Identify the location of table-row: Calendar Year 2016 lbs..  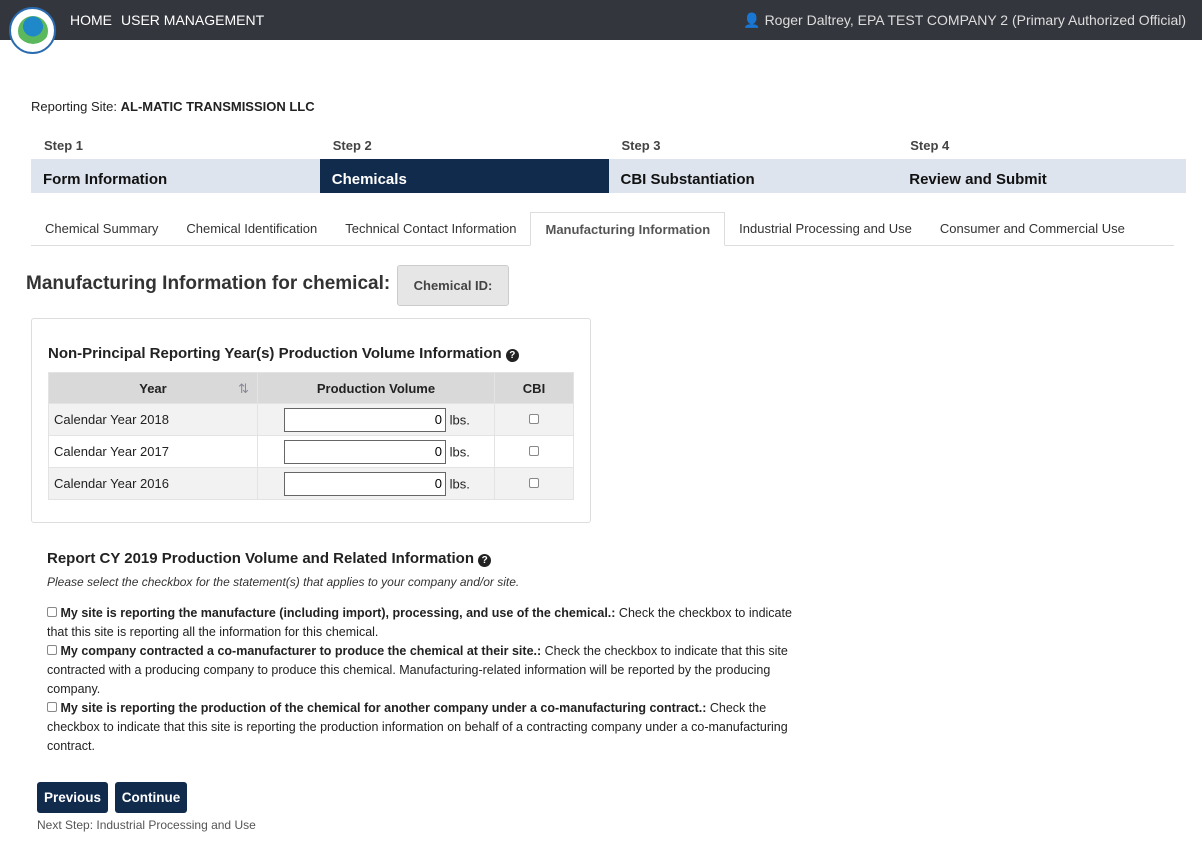
(311, 483).